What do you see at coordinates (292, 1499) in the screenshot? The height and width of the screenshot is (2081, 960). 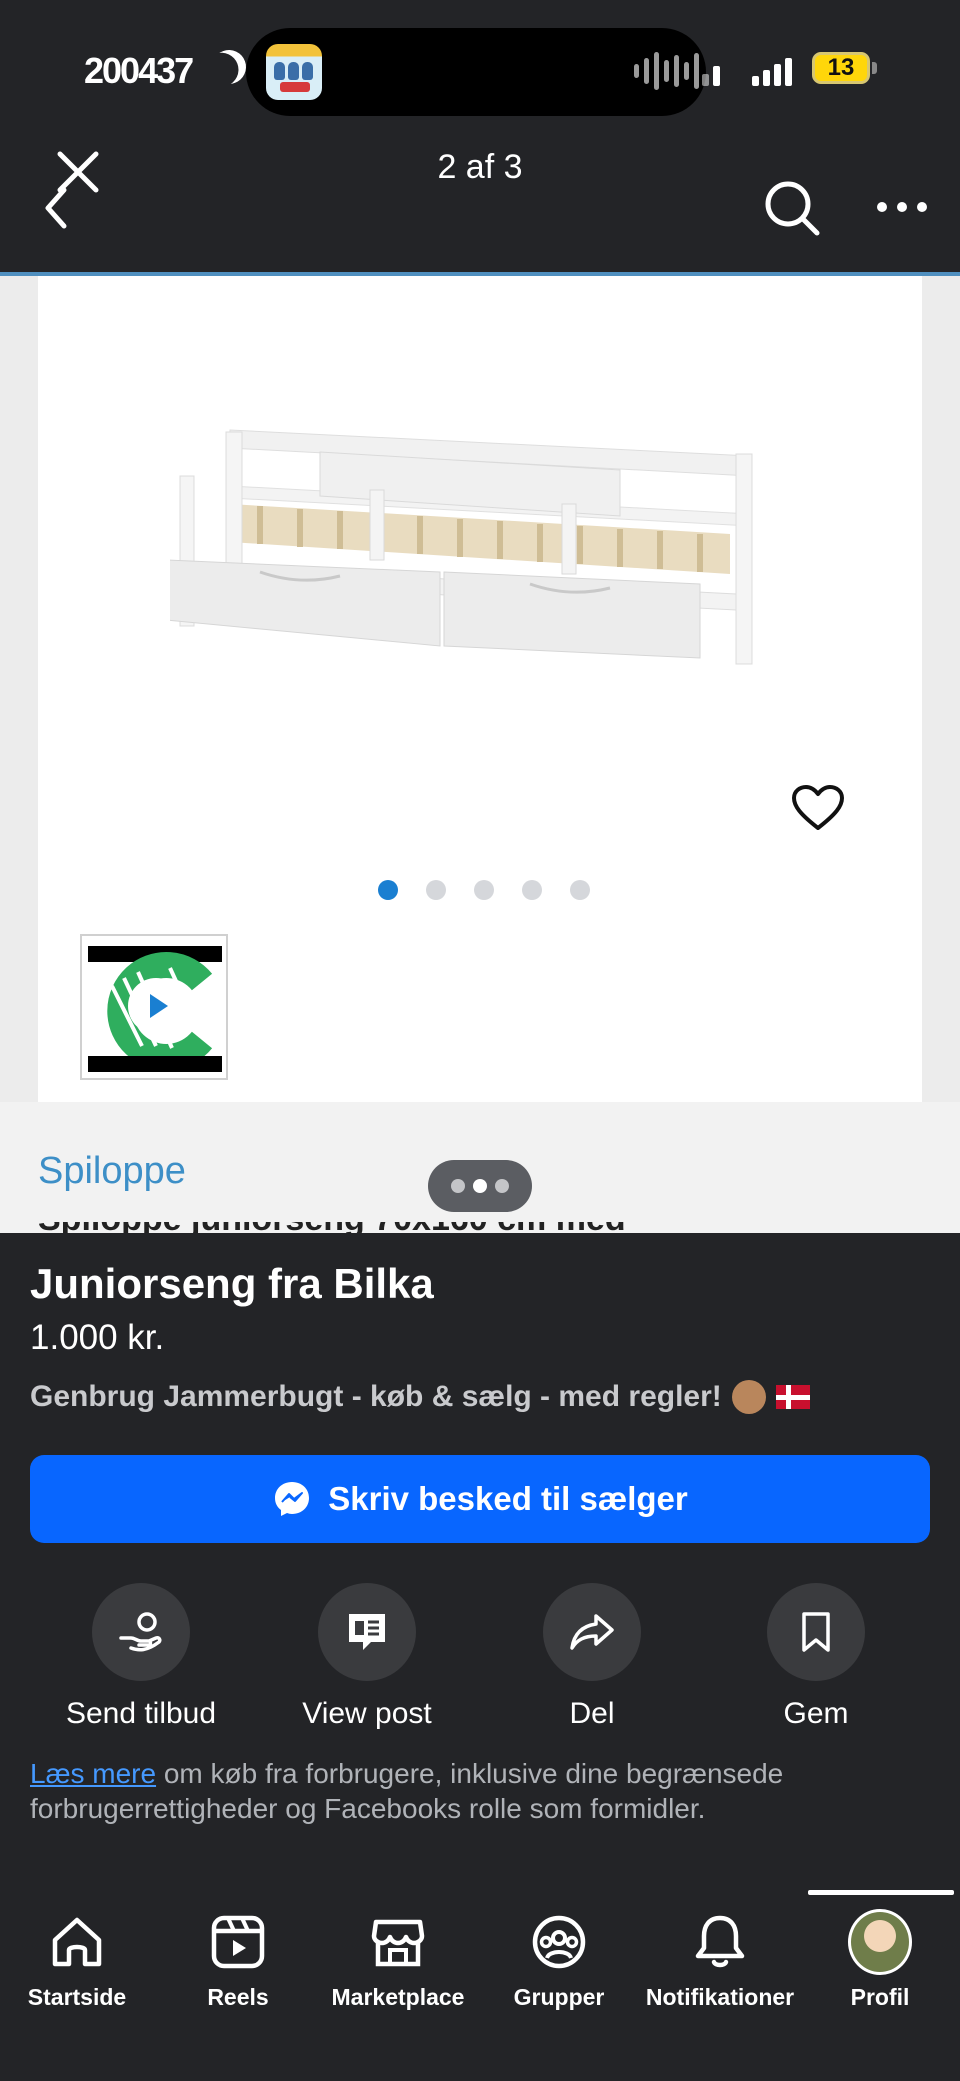 I see `messenger-icon` at bounding box center [292, 1499].